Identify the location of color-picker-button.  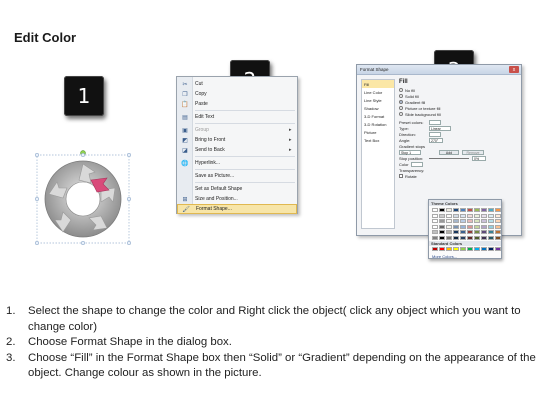
(417, 164).